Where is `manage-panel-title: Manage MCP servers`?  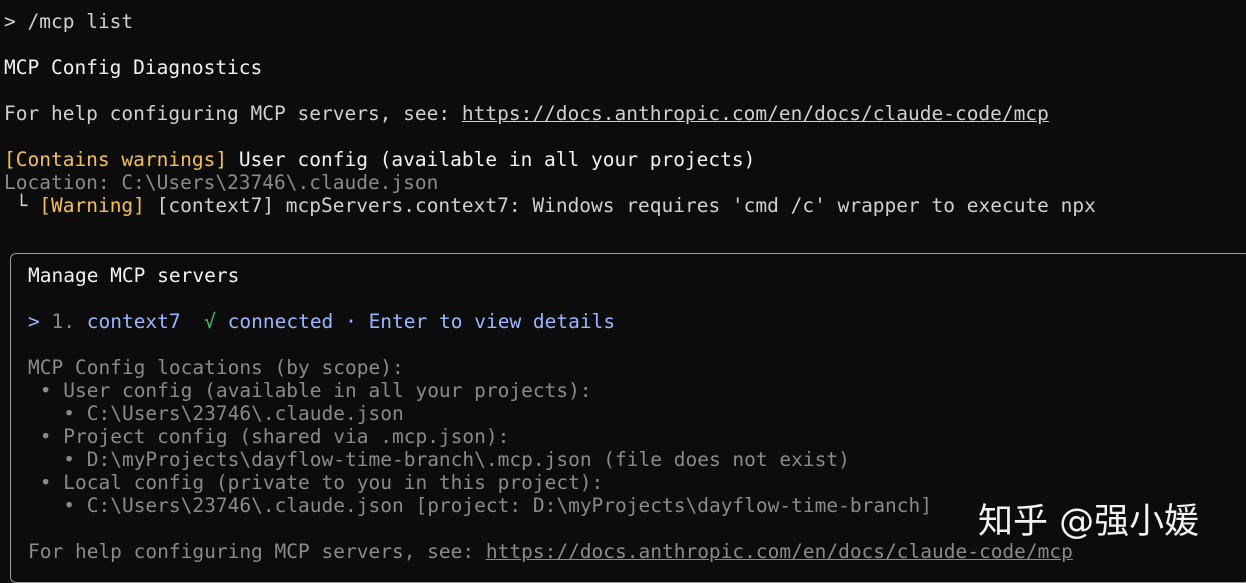 manage-panel-title: Manage MCP servers is located at coordinates (134, 275).